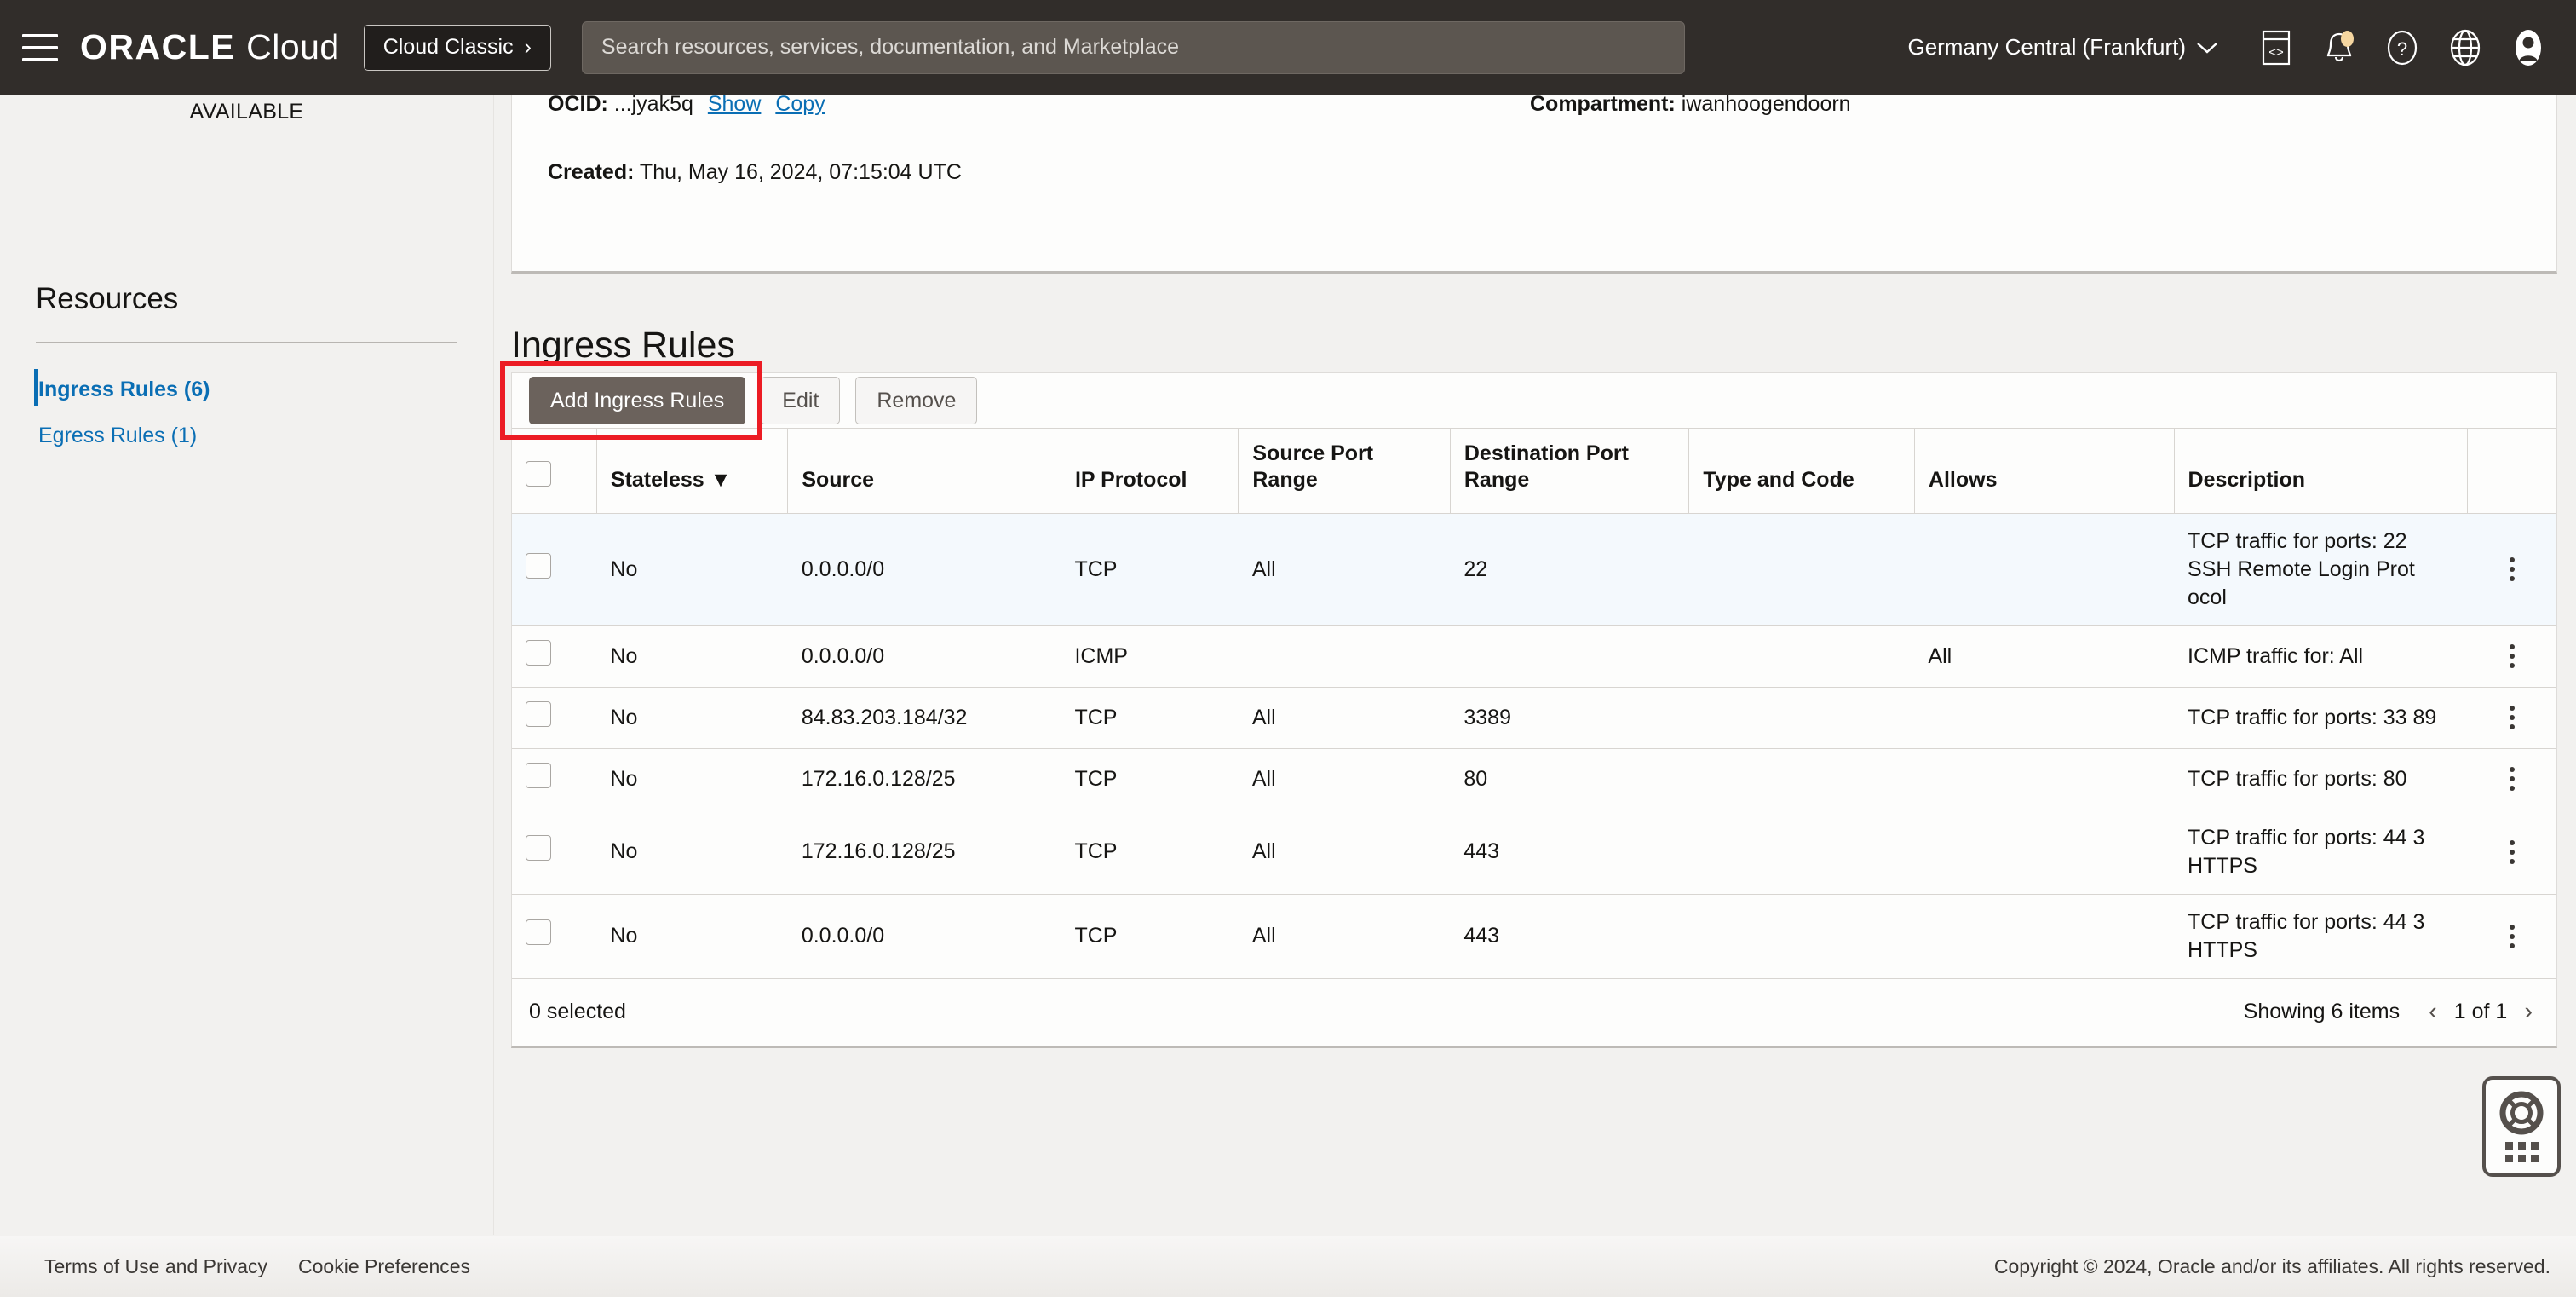  Describe the element at coordinates (2322, 1011) in the screenshot. I see `showing-items-count: Showing 6 items` at that location.